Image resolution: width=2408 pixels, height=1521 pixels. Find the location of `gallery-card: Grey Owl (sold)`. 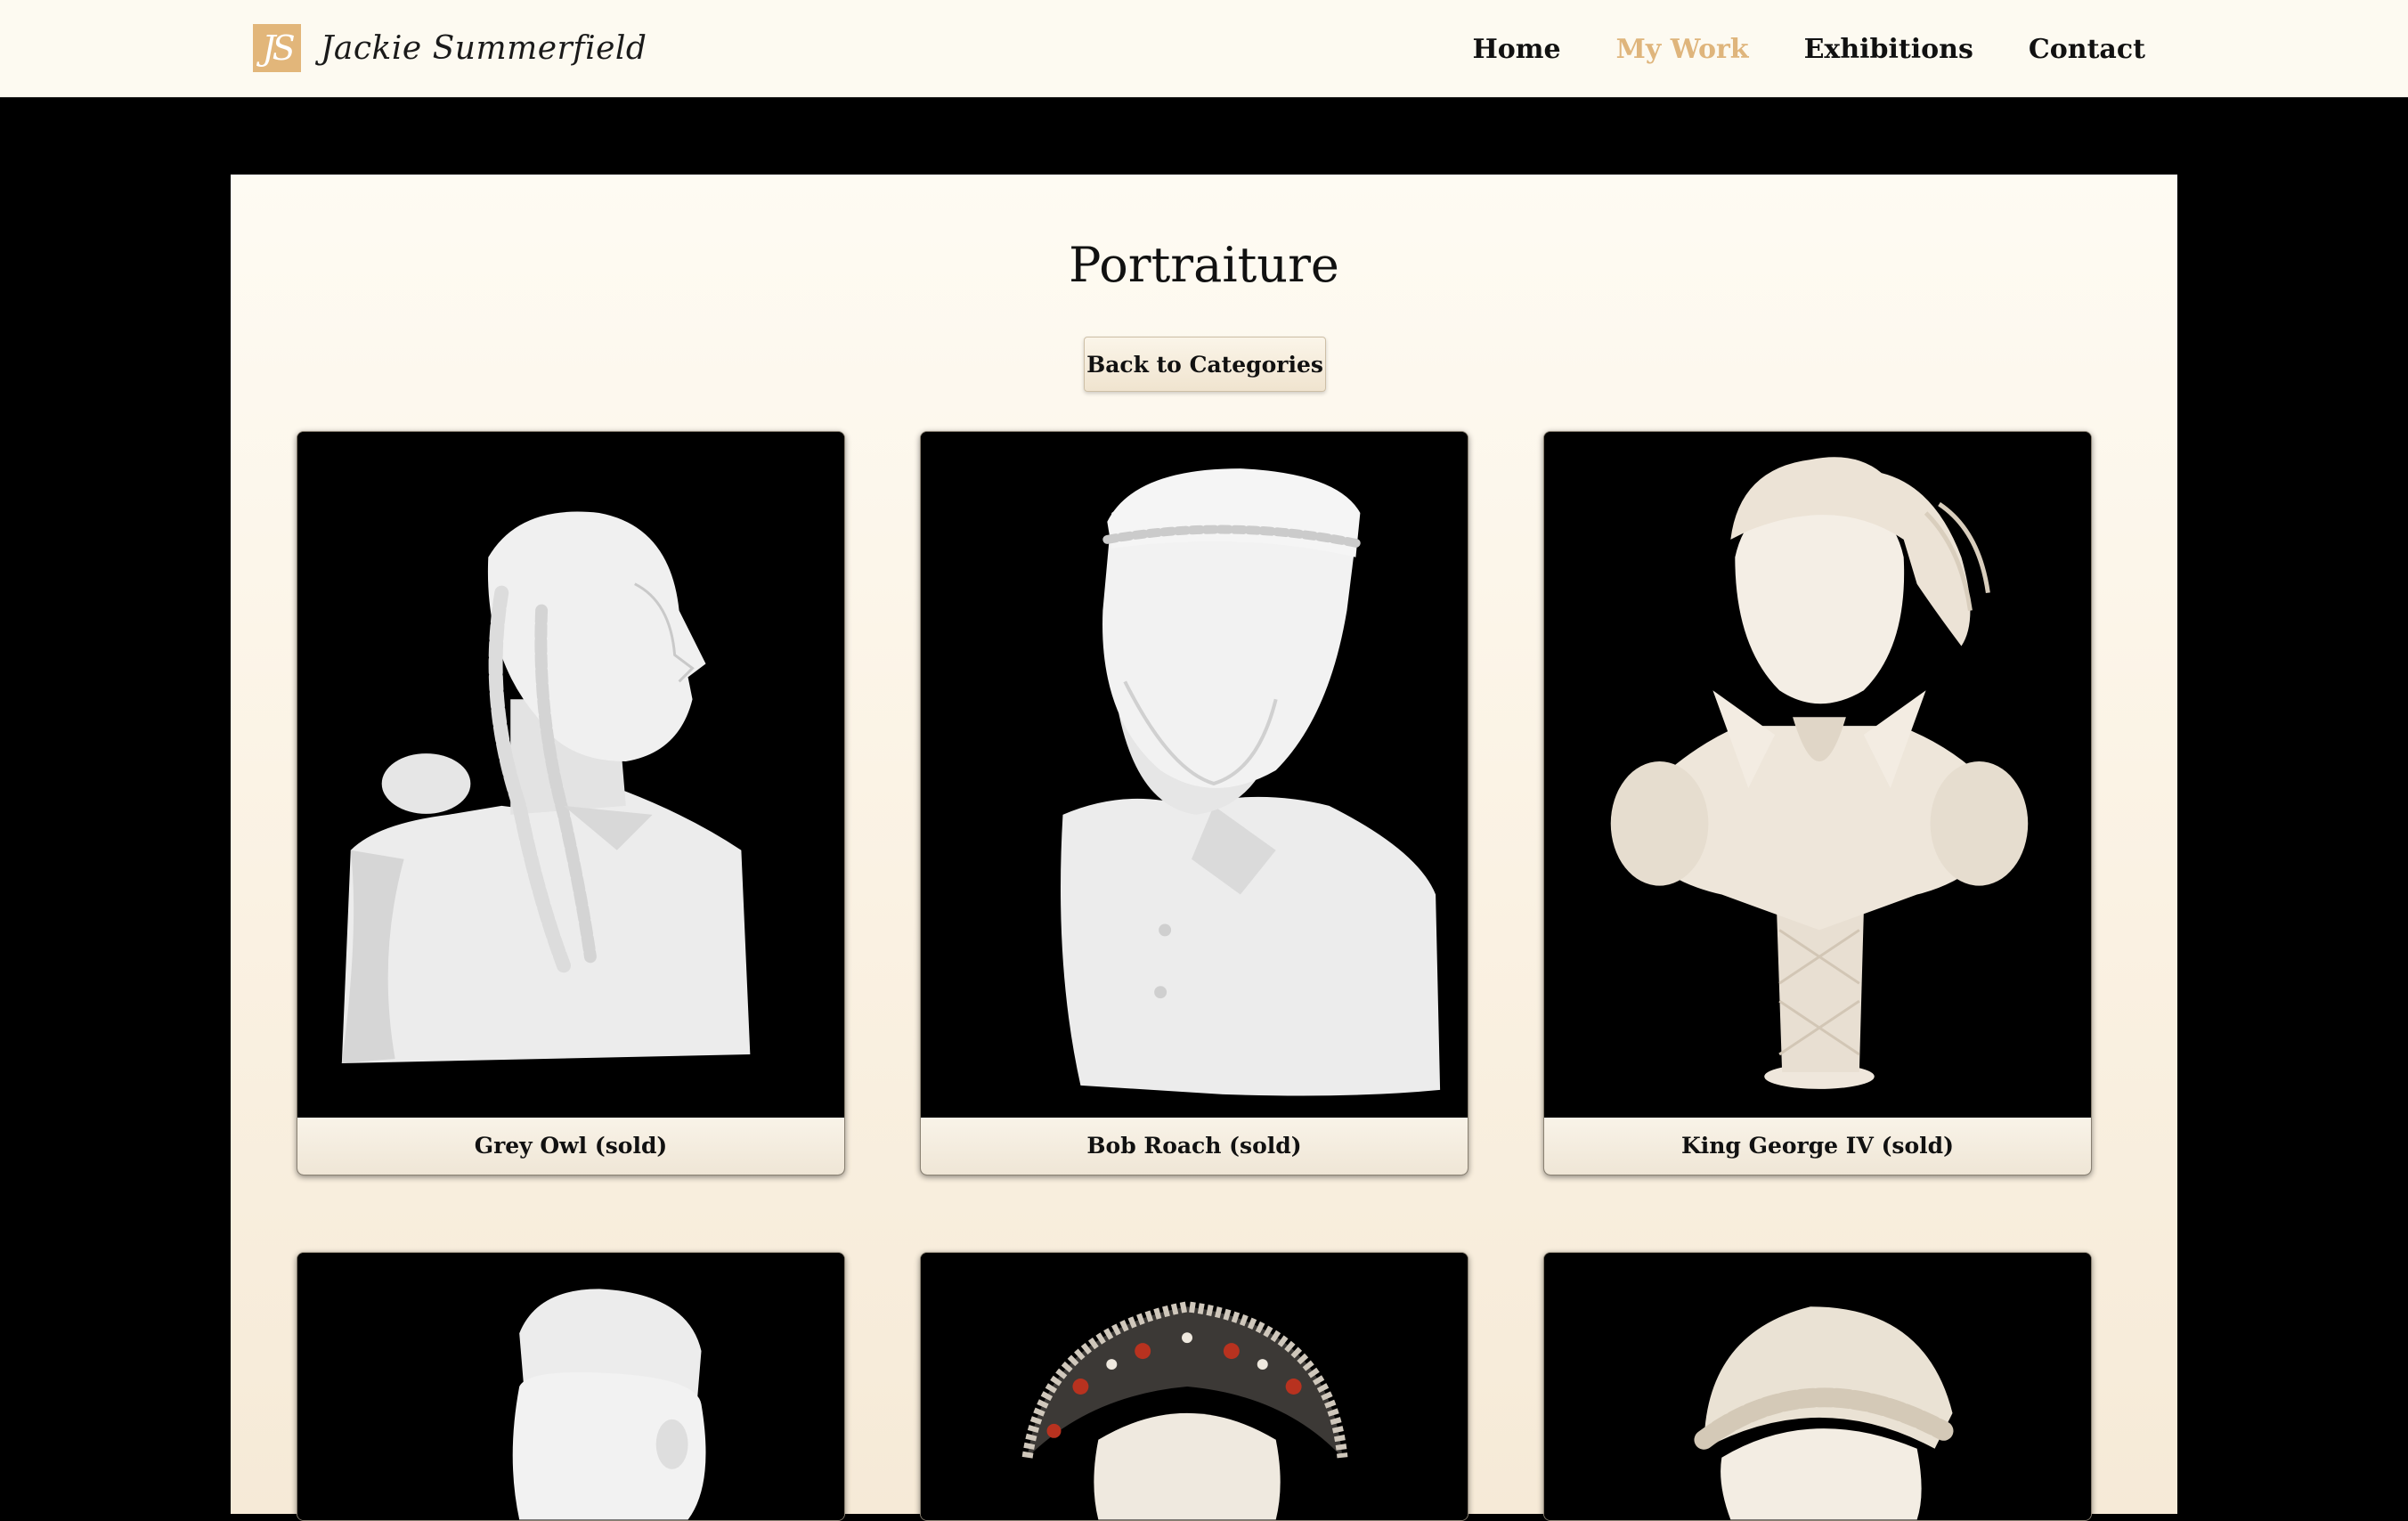

gallery-card: Grey Owl (sold) is located at coordinates (571, 803).